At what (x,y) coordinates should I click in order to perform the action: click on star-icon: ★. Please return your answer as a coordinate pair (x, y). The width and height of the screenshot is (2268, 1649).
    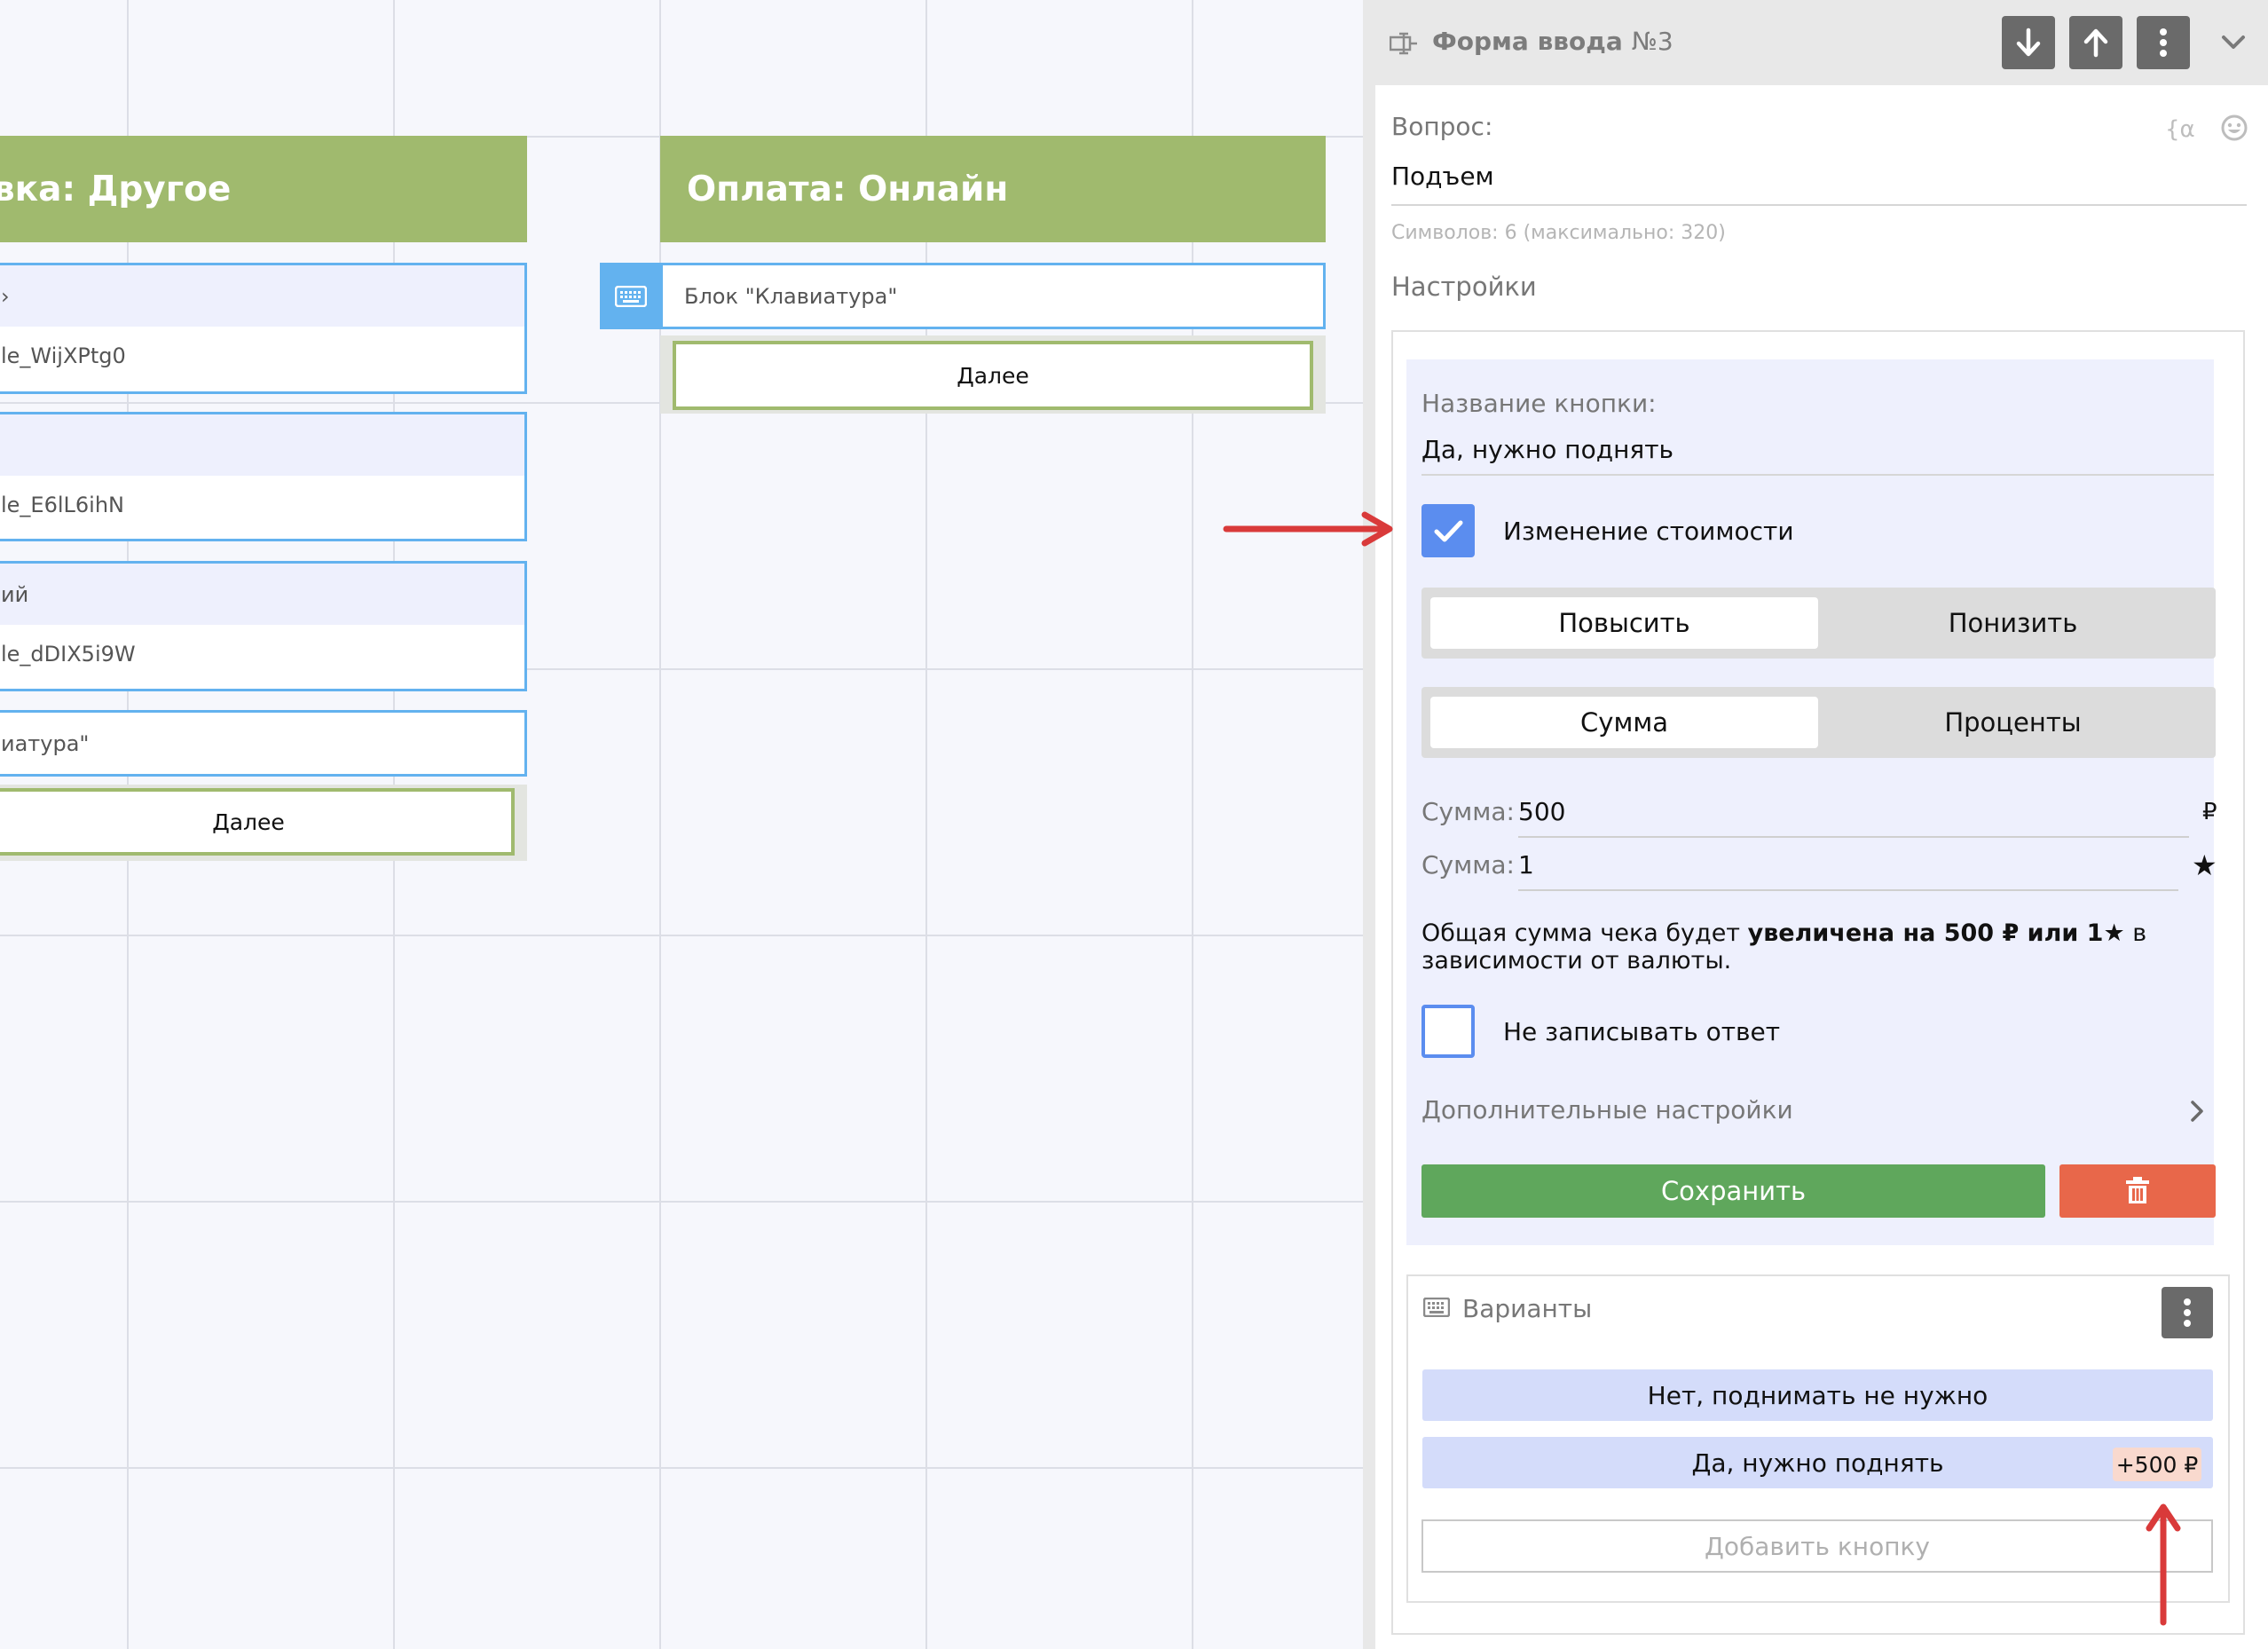
    Looking at the image, I should click on (2204, 865).